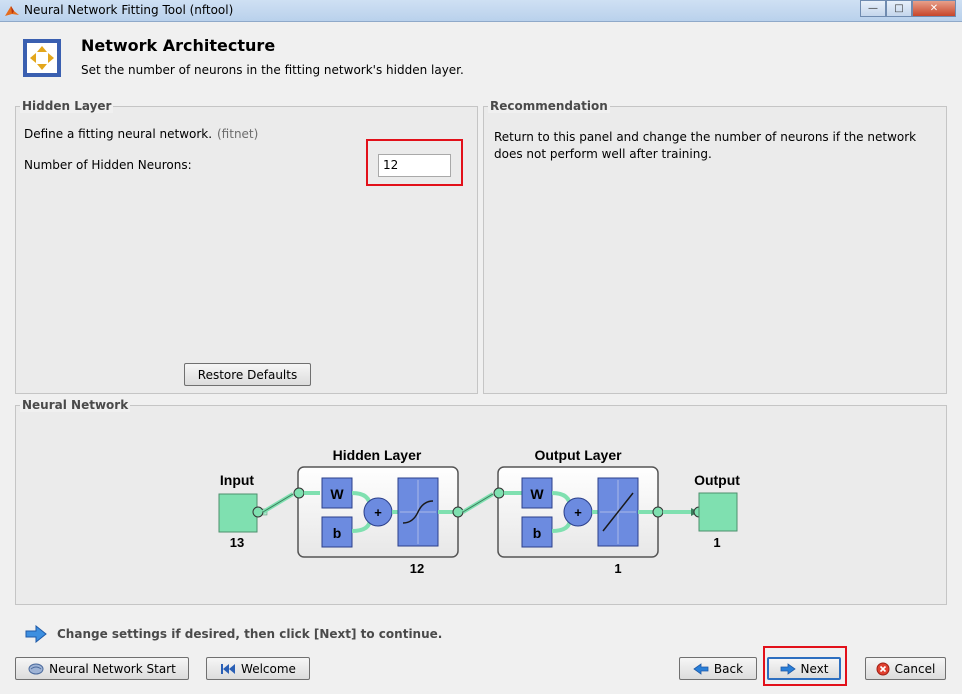  What do you see at coordinates (883, 668) in the screenshot?
I see `cancel-icon` at bounding box center [883, 668].